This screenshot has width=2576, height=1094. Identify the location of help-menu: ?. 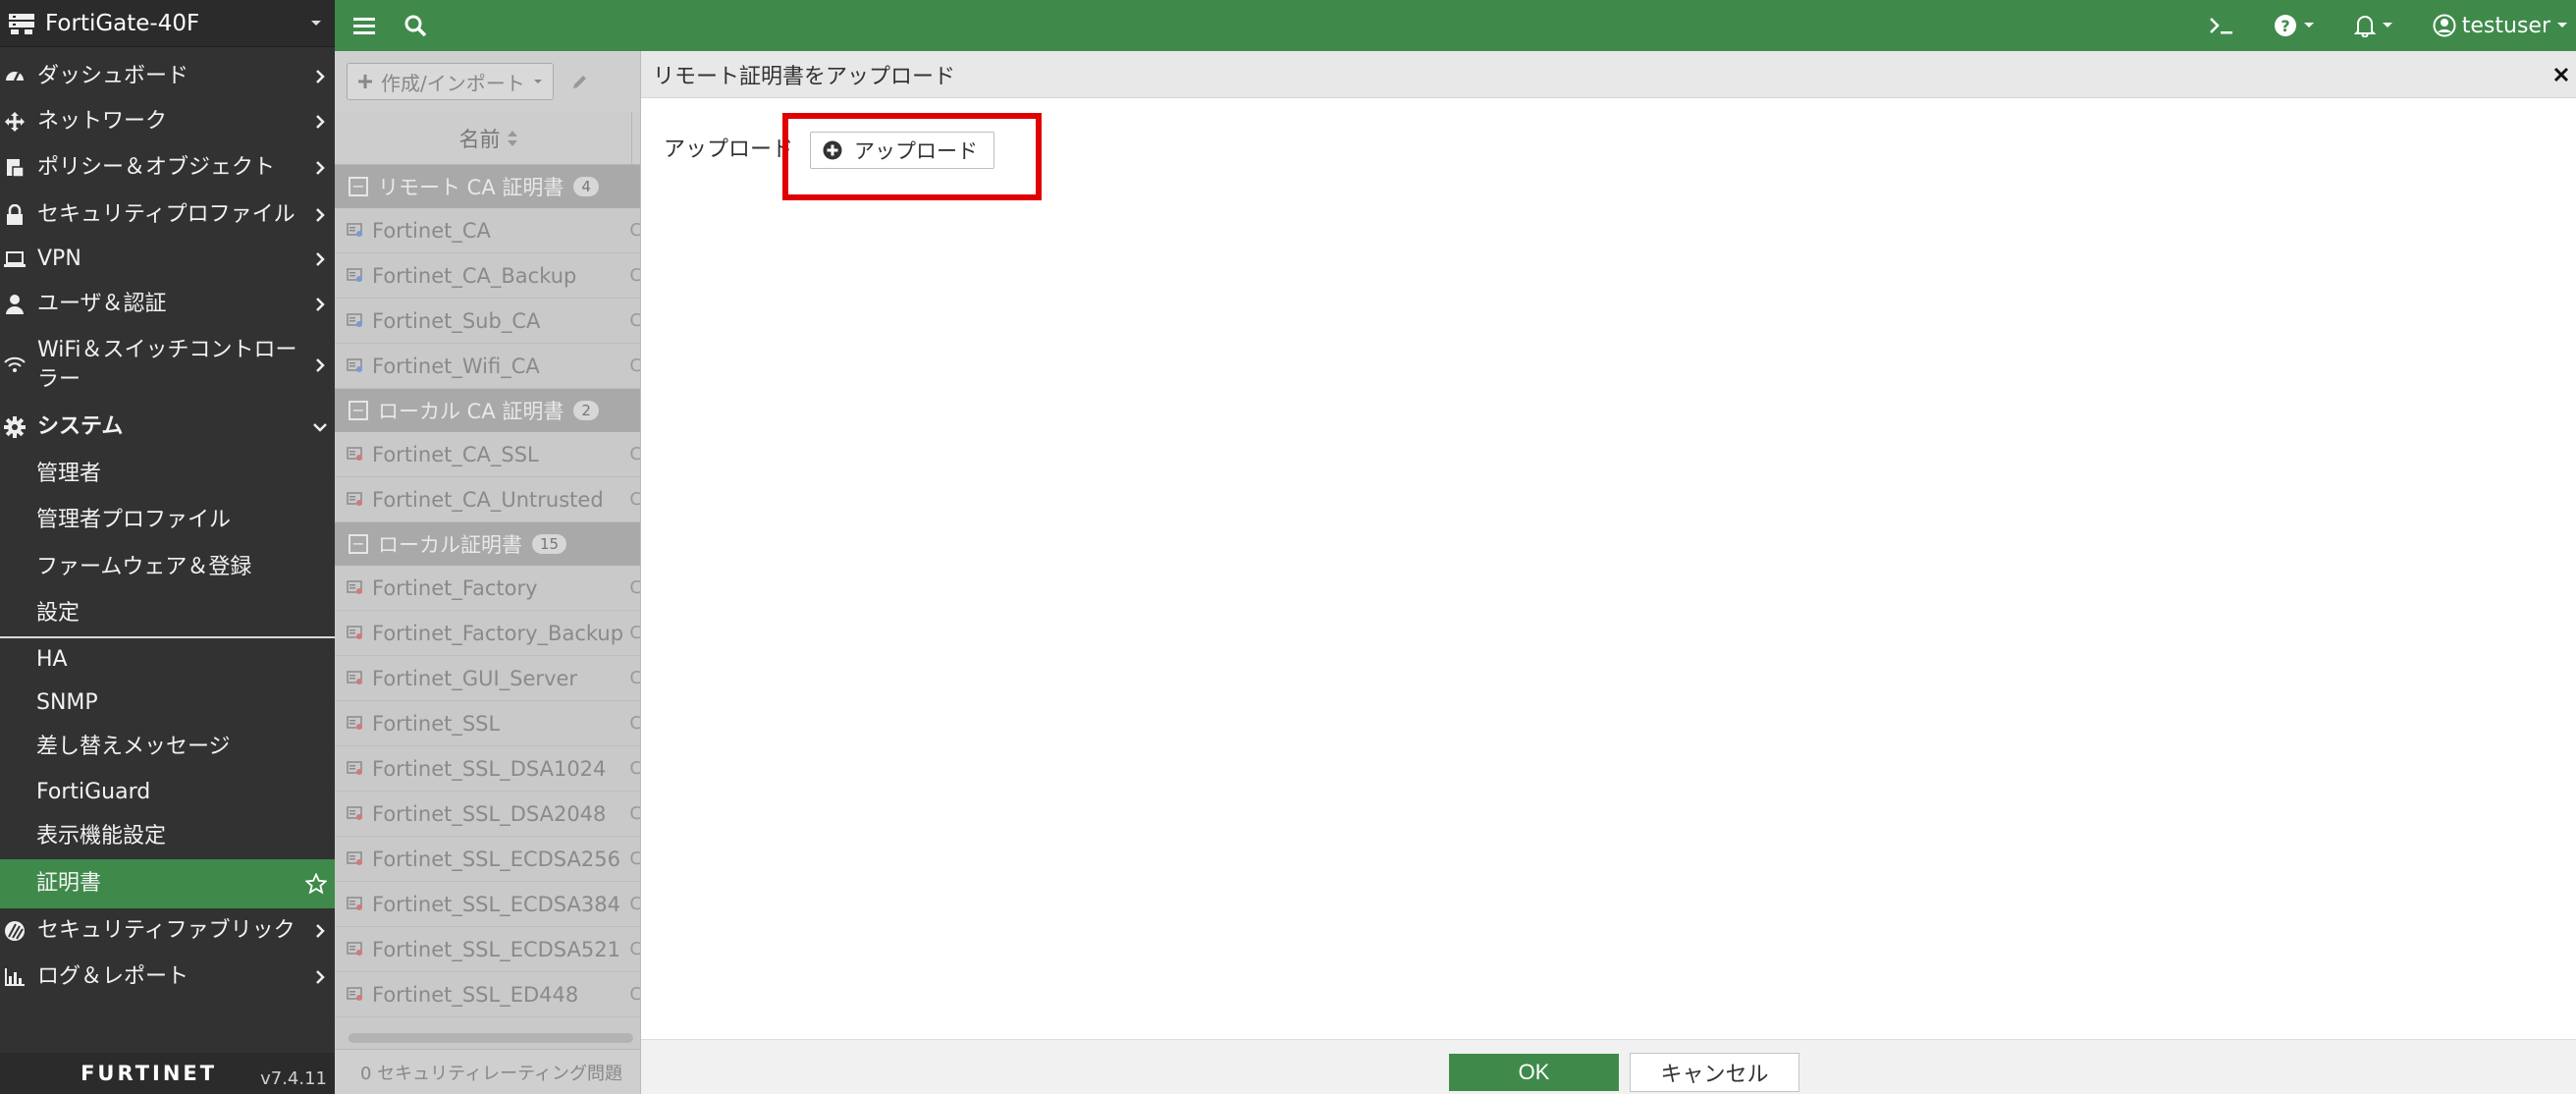
(2294, 25).